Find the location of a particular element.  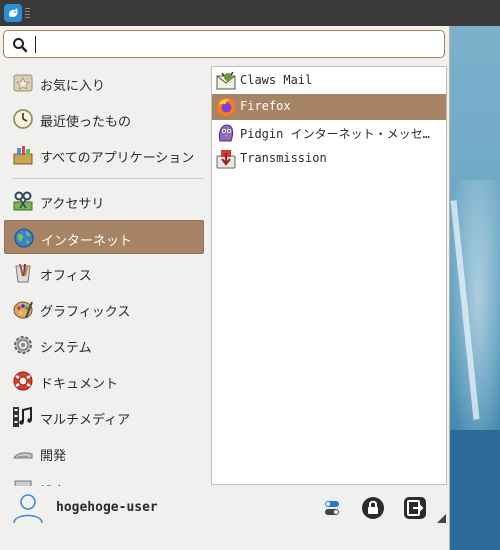

category-settings: 設定 is located at coordinates (104, 479).